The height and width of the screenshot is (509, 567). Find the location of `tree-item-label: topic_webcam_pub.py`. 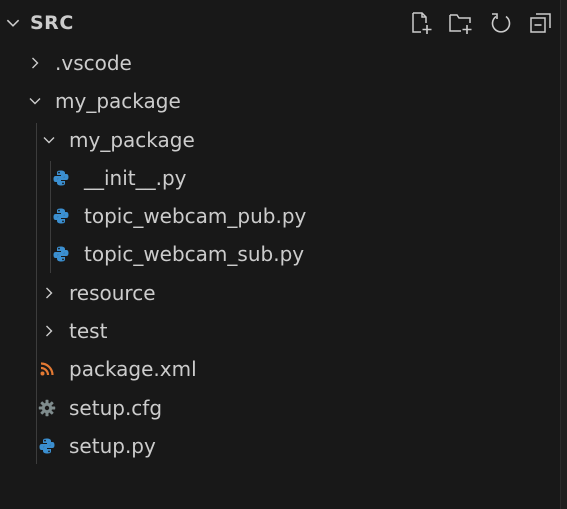

tree-item-label: topic_webcam_pub.py is located at coordinates (195, 216).